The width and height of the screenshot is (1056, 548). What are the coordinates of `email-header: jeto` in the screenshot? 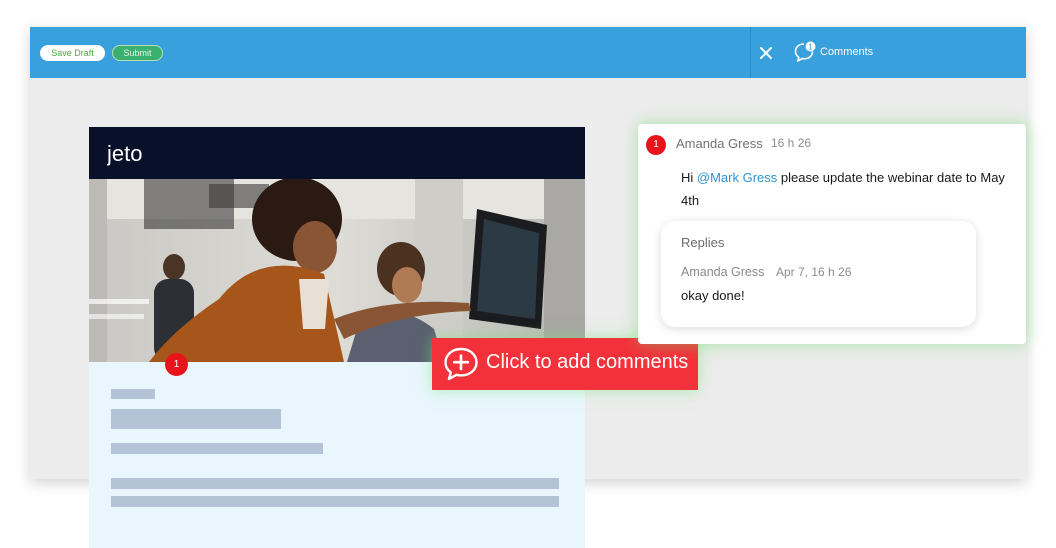 It's located at (337, 153).